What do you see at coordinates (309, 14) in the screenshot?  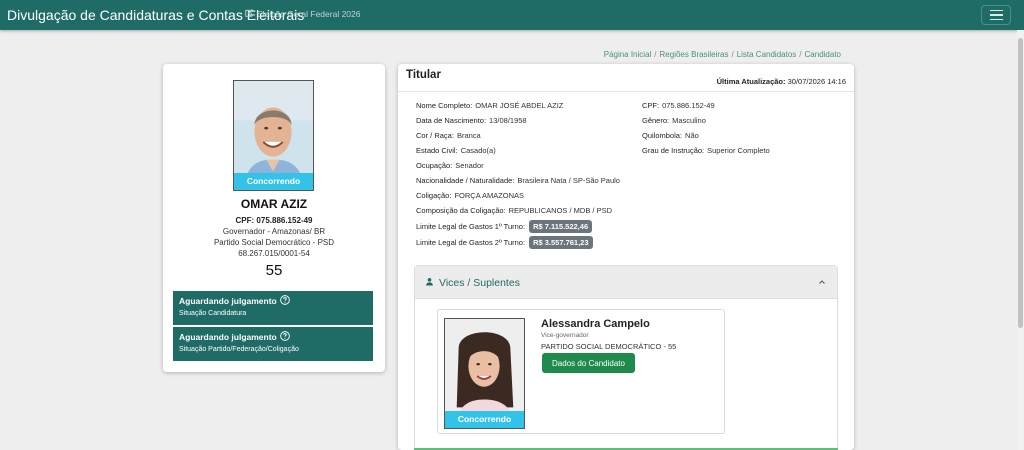 I see `election-label: Eleição Geral Federal 2026` at bounding box center [309, 14].